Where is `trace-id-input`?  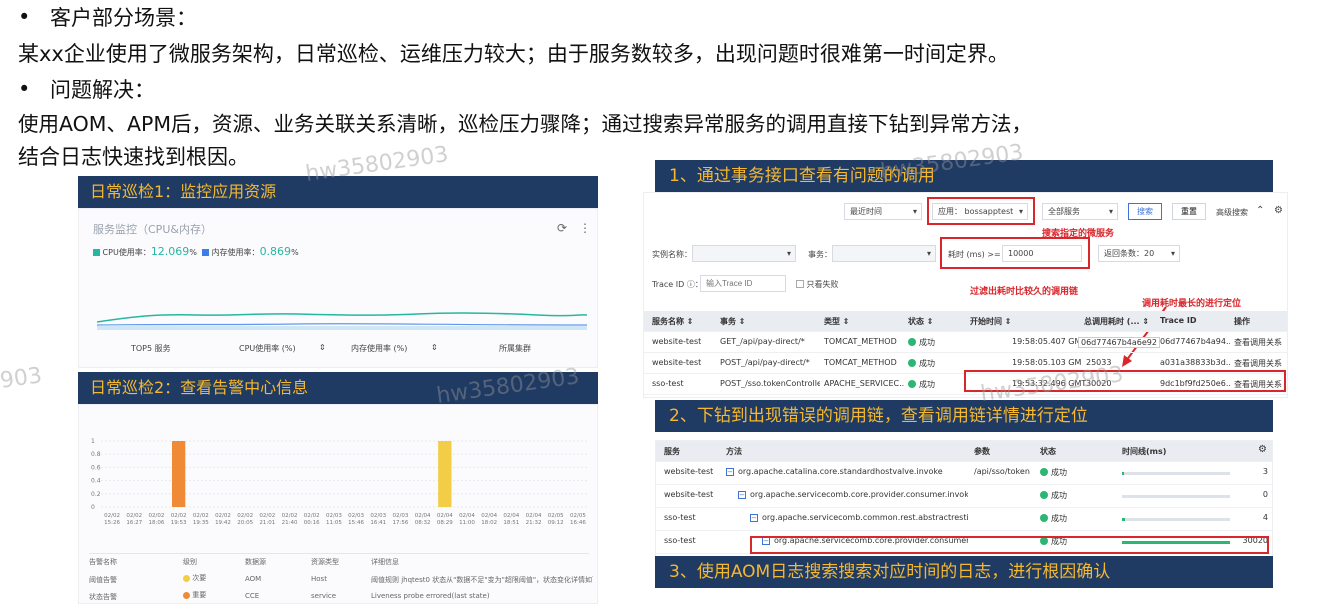 trace-id-input is located at coordinates (743, 283).